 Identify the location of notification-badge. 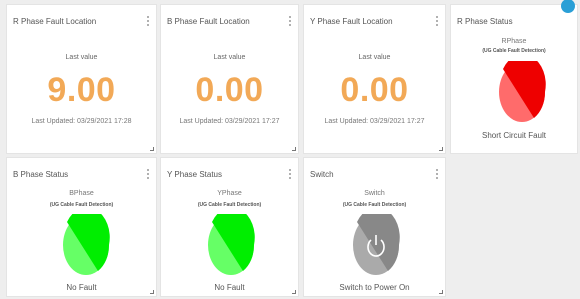
(568, 6).